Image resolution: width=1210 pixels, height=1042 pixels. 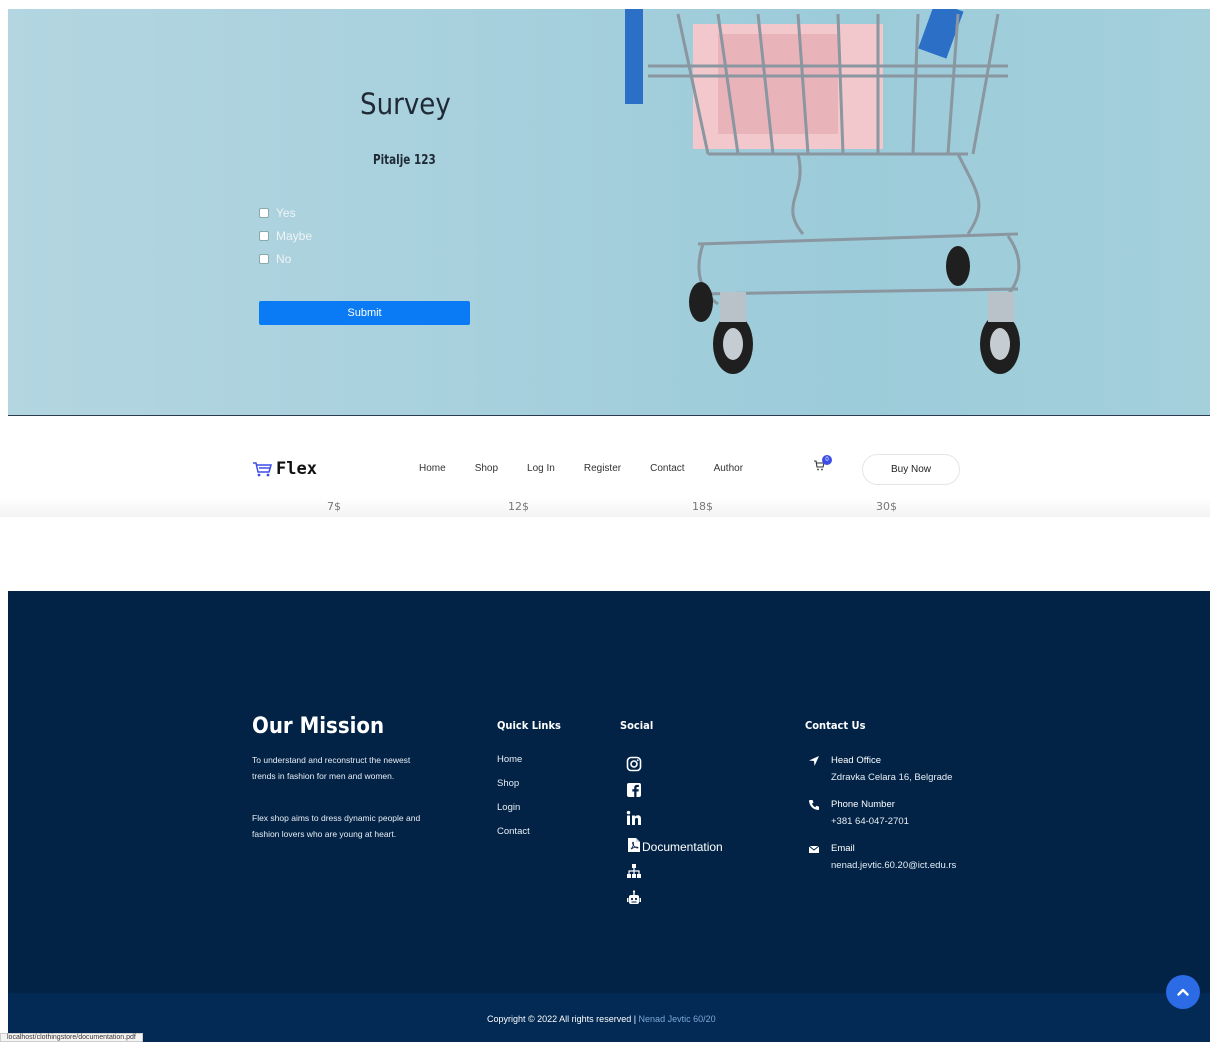 What do you see at coordinates (264, 259) in the screenshot?
I see `checkbox-no` at bounding box center [264, 259].